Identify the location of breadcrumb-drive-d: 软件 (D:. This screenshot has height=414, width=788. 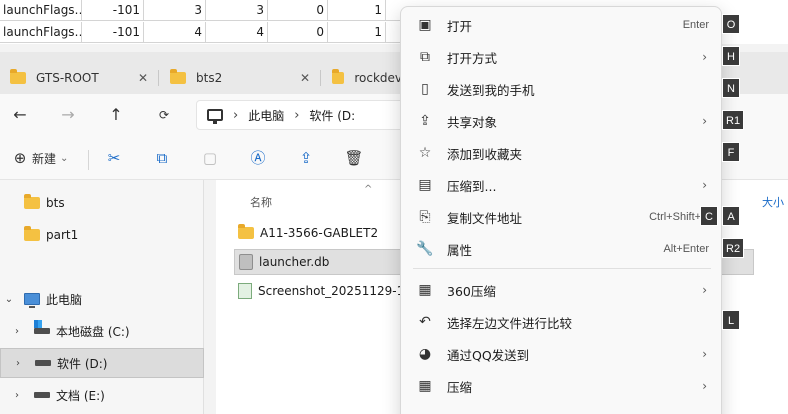
(332, 115).